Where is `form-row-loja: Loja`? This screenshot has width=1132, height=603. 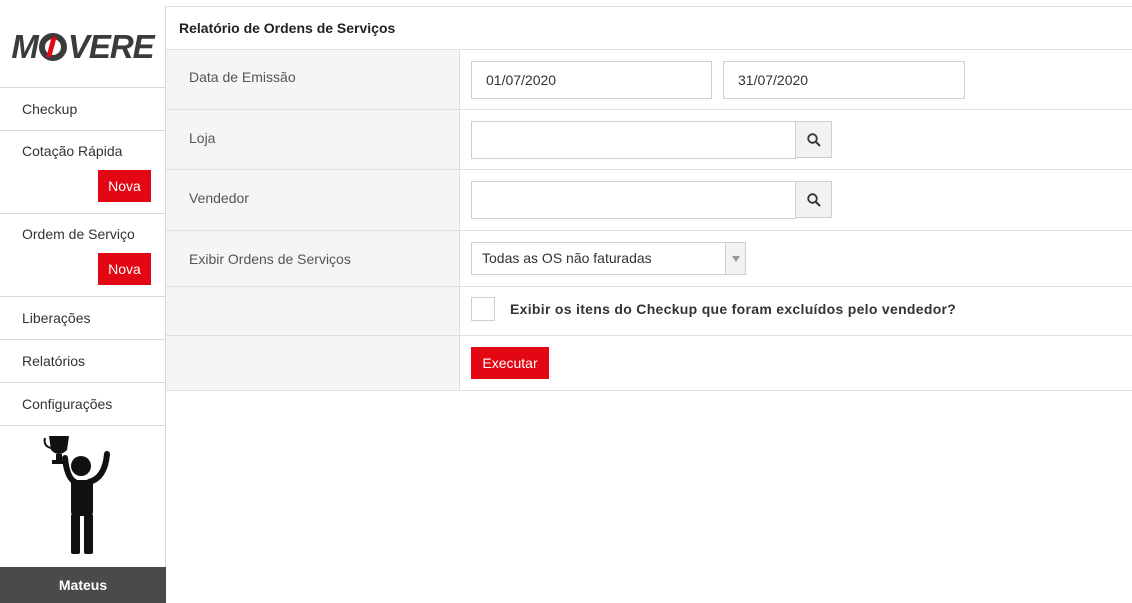 form-row-loja: Loja is located at coordinates (649, 140).